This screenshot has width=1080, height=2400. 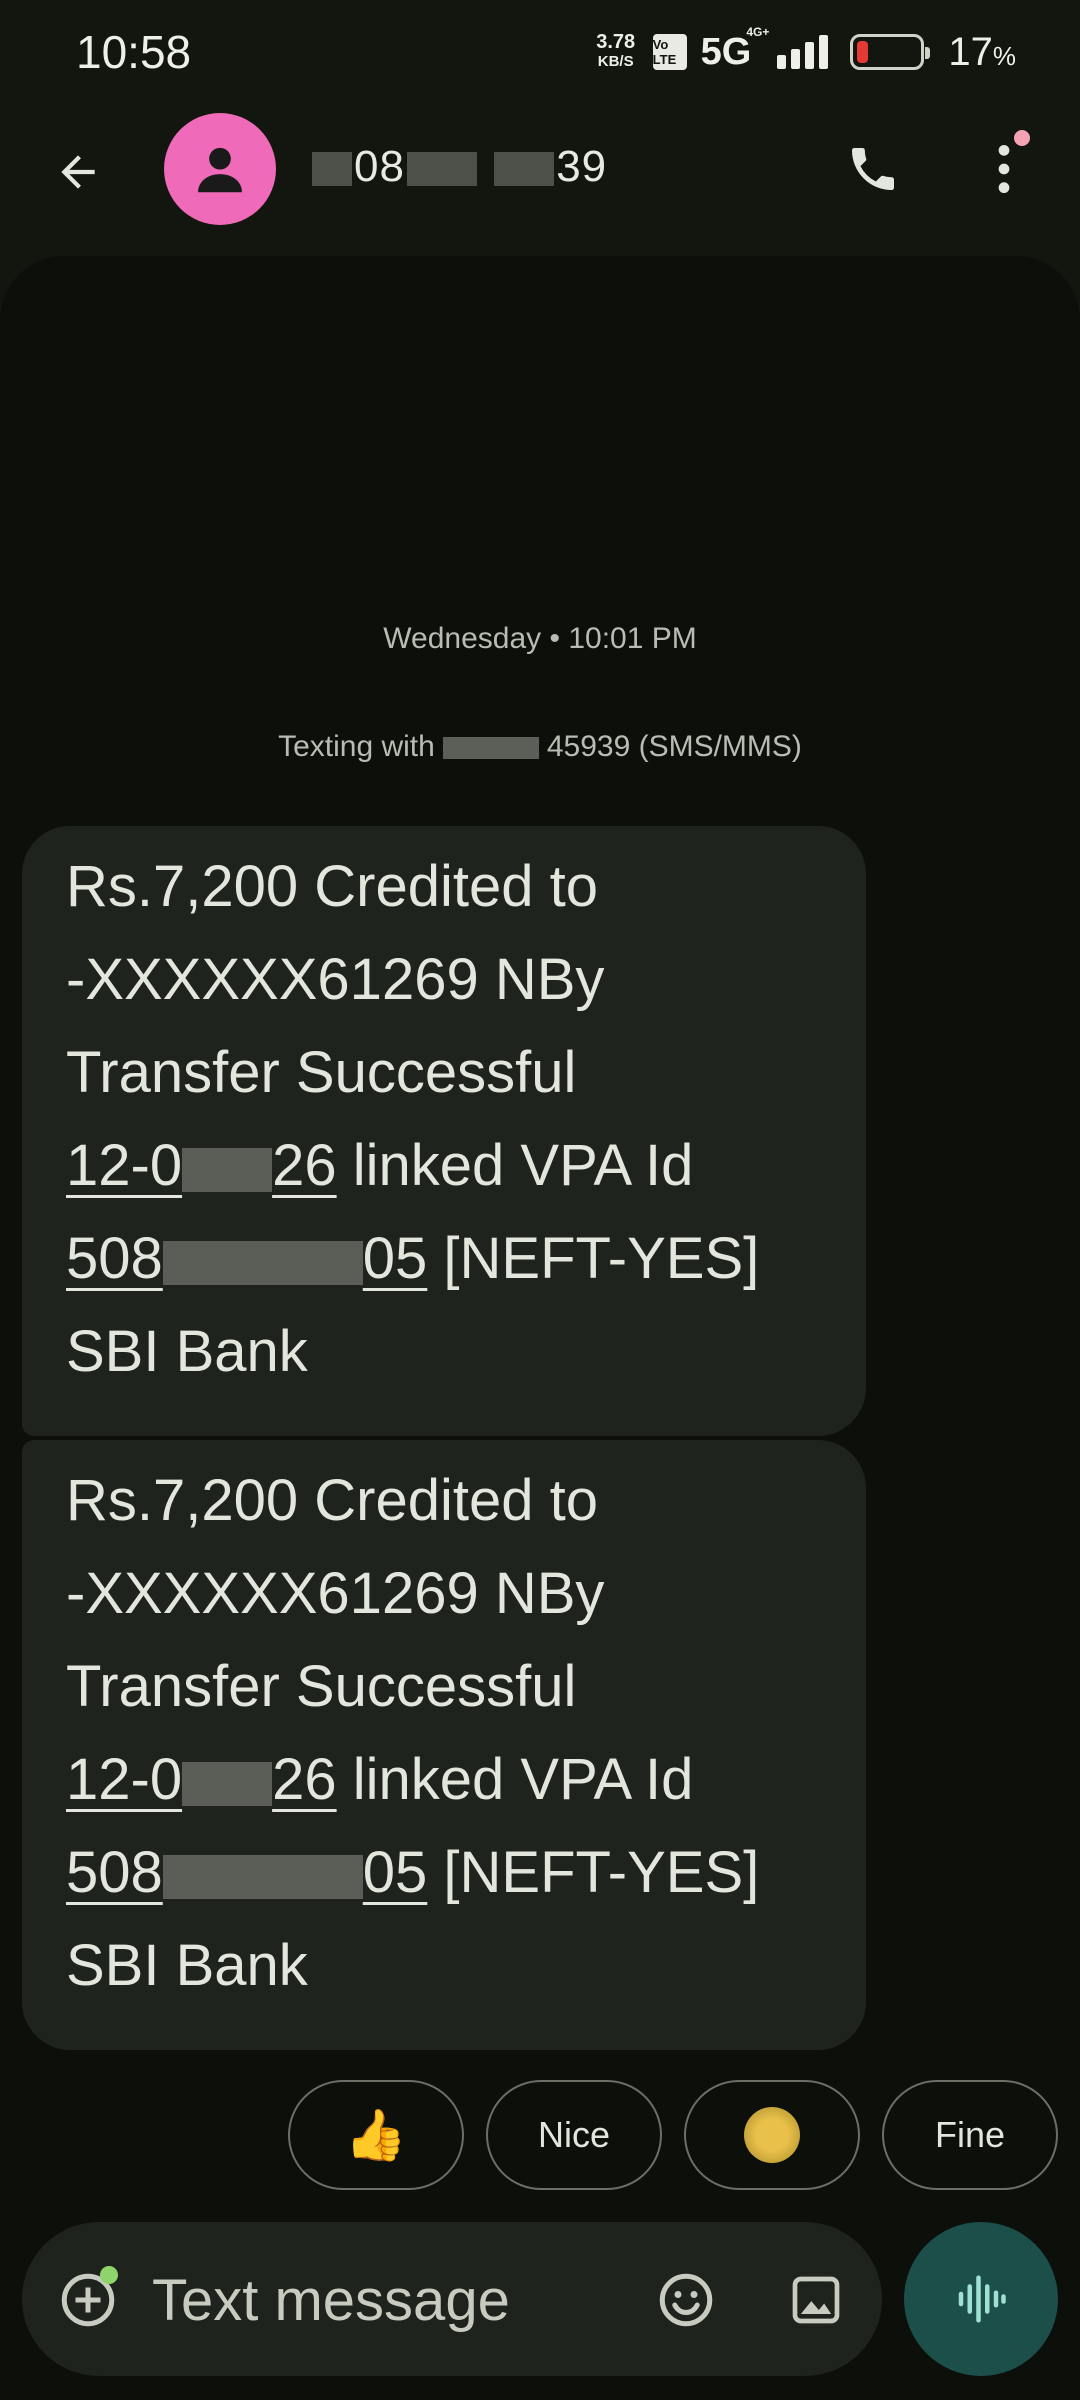 I want to click on battery-level-fill, so click(x=863, y=52).